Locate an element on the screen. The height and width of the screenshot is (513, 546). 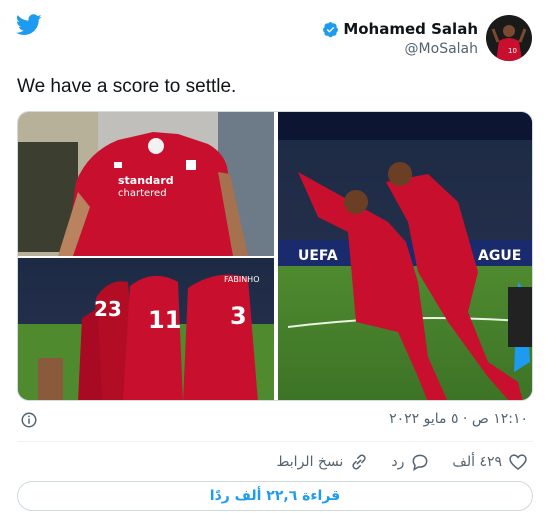
tweet-timestamp: ١٢:١٠ ص · ٥ مايو ٢٠٢٢ is located at coordinates (458, 419).